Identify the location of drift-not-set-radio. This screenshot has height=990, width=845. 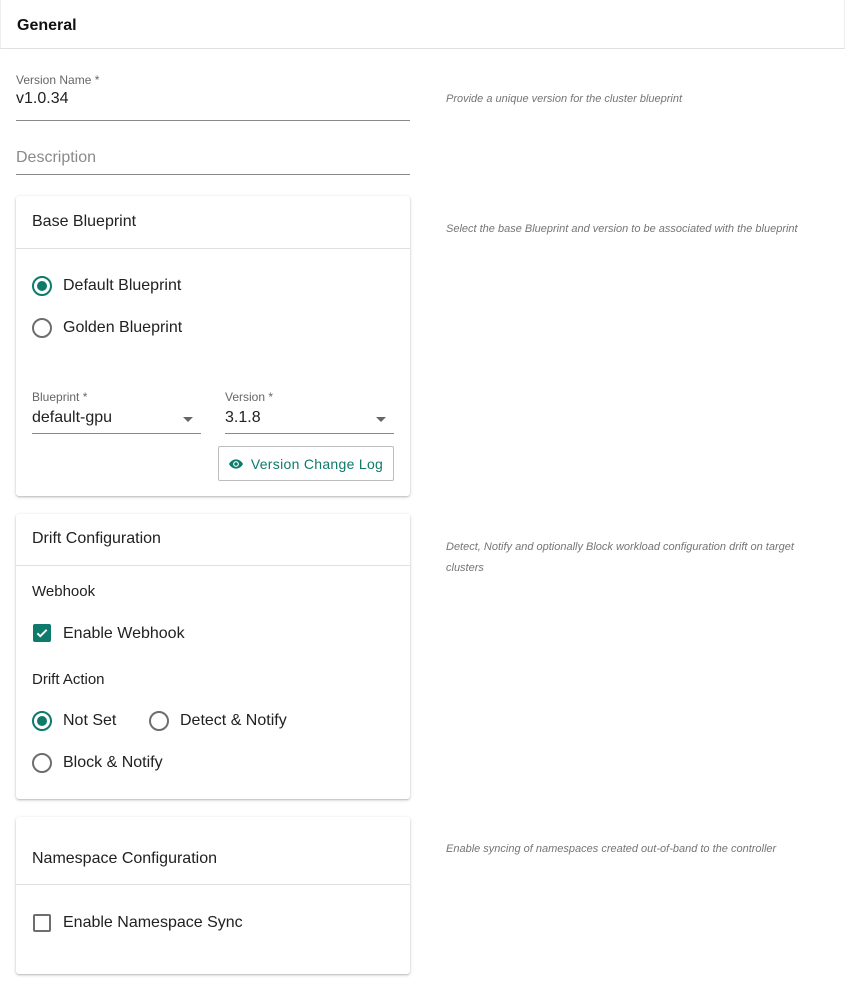
(42, 721).